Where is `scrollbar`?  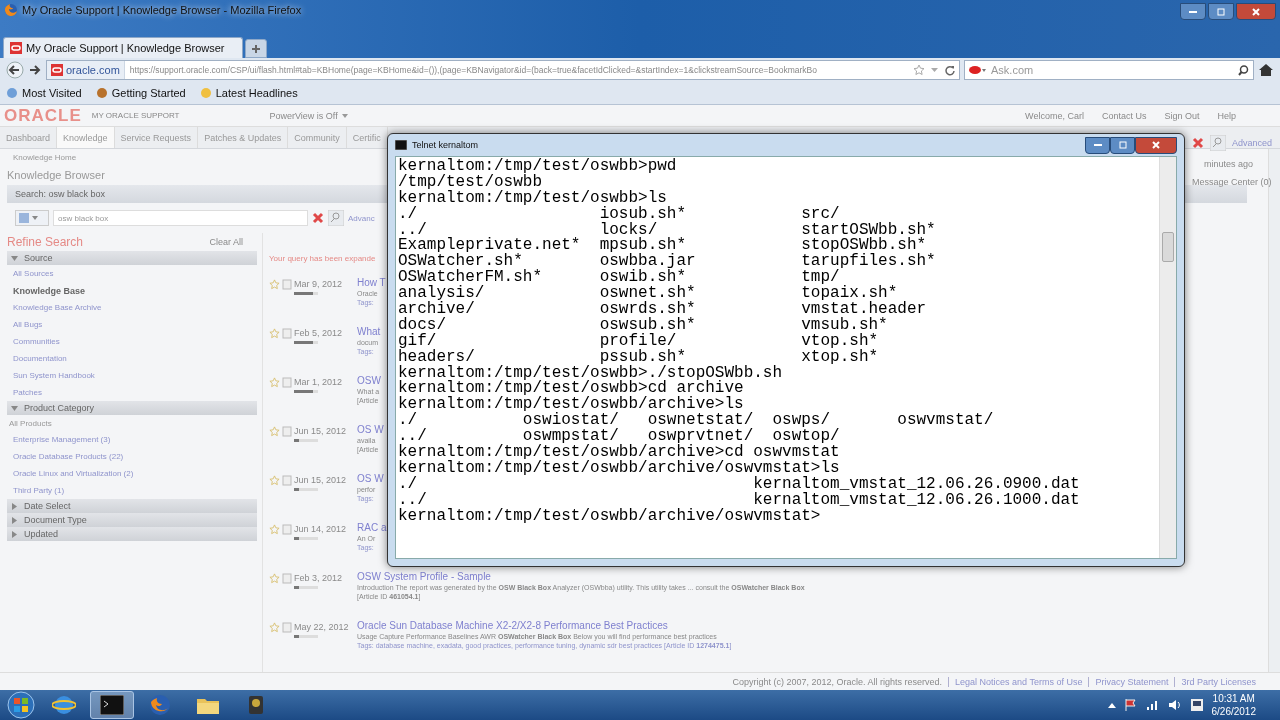 scrollbar is located at coordinates (1167, 357).